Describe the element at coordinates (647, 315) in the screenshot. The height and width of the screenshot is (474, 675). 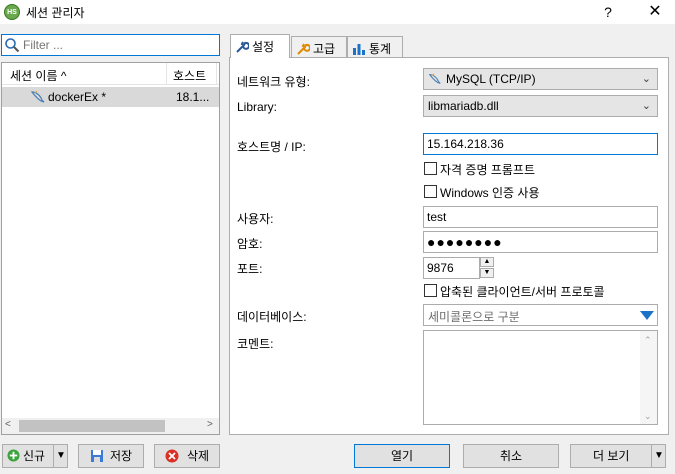
I see `dropdown-triangle-icon` at that location.